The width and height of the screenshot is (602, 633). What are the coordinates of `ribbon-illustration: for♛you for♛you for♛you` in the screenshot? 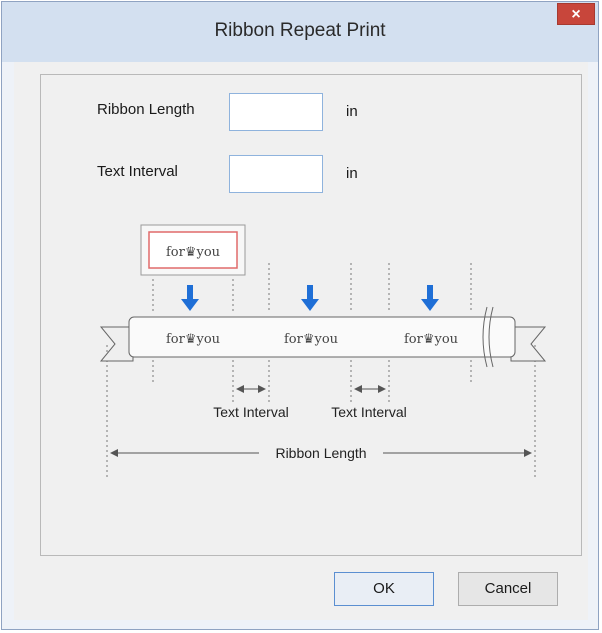 It's located at (323, 337).